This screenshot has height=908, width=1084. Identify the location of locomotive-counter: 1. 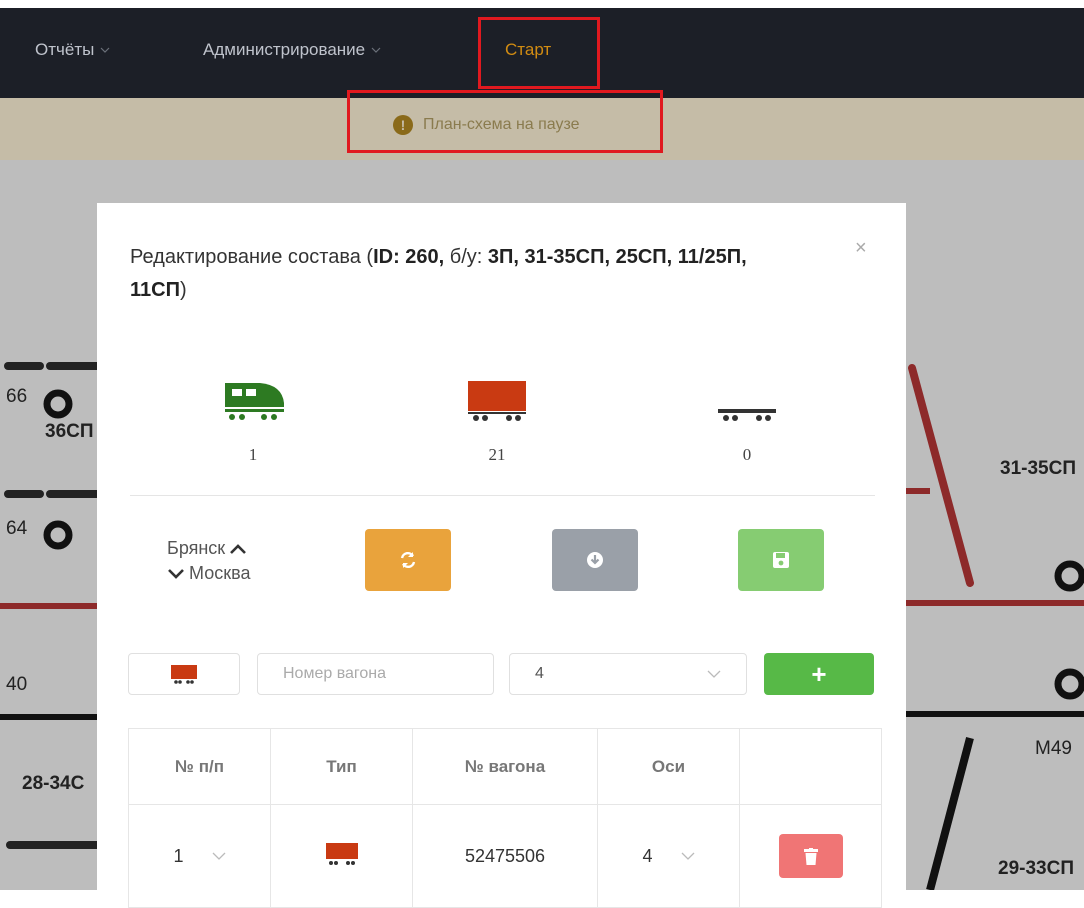
(253, 419).